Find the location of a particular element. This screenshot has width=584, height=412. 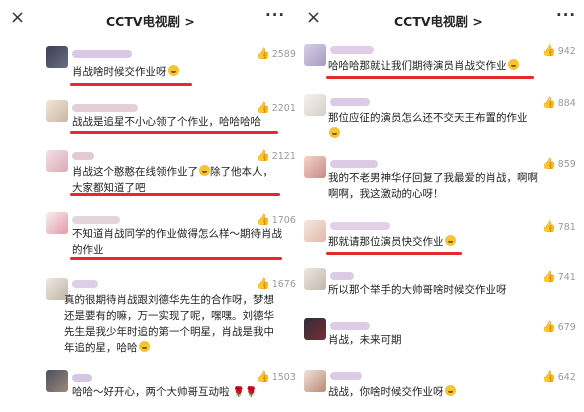

comment-text: 肖战，未来可期 is located at coordinates (365, 340).